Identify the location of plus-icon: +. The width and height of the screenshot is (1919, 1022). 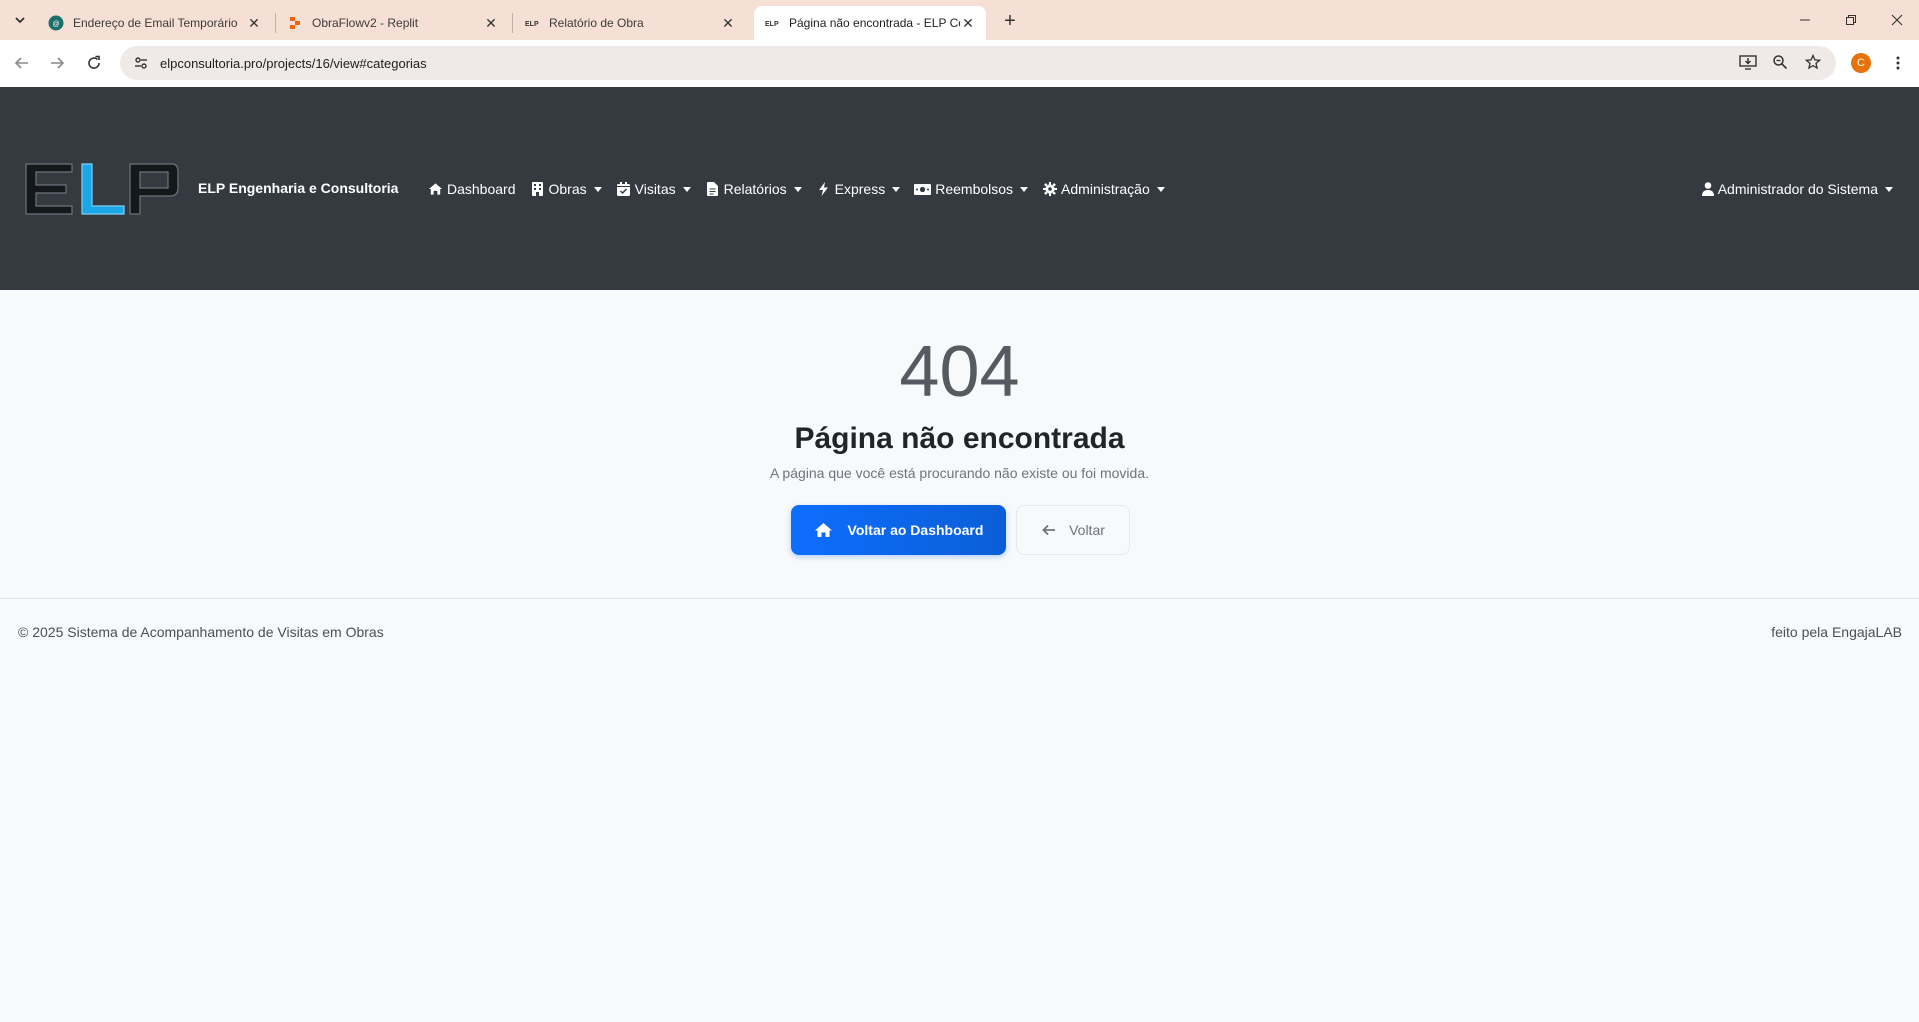
(1010, 20).